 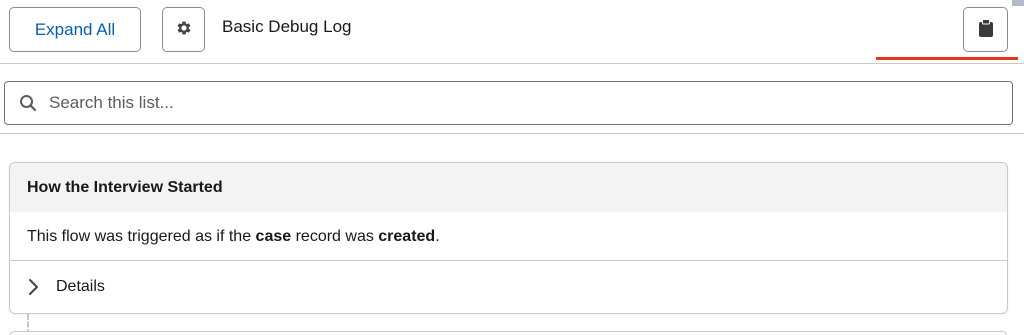 I want to click on clipboard-icon, so click(x=986, y=29).